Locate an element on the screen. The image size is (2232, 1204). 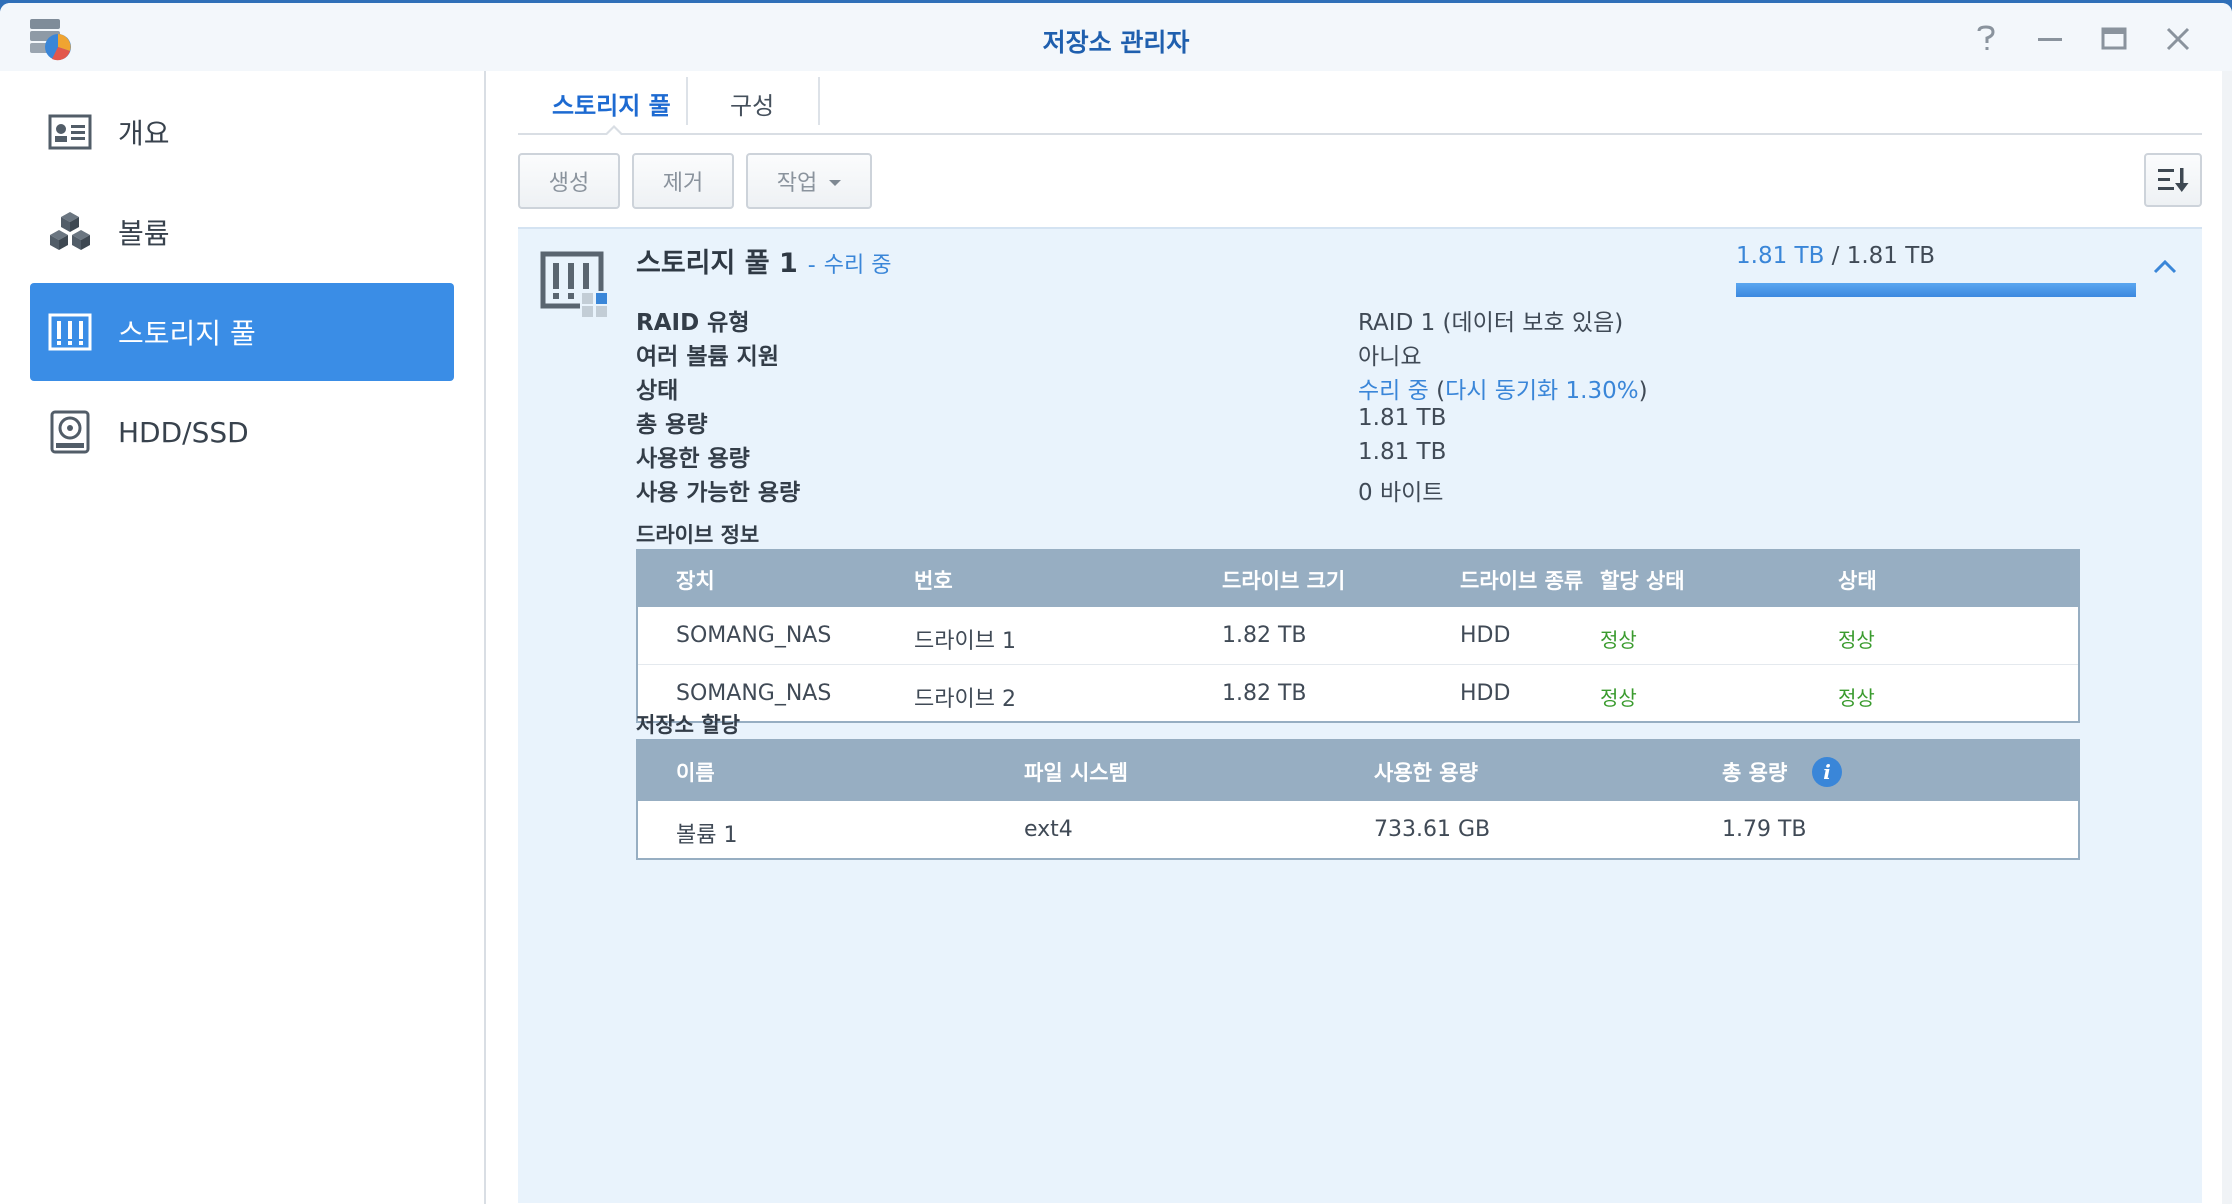
column-header: 이름 is located at coordinates (695, 772).